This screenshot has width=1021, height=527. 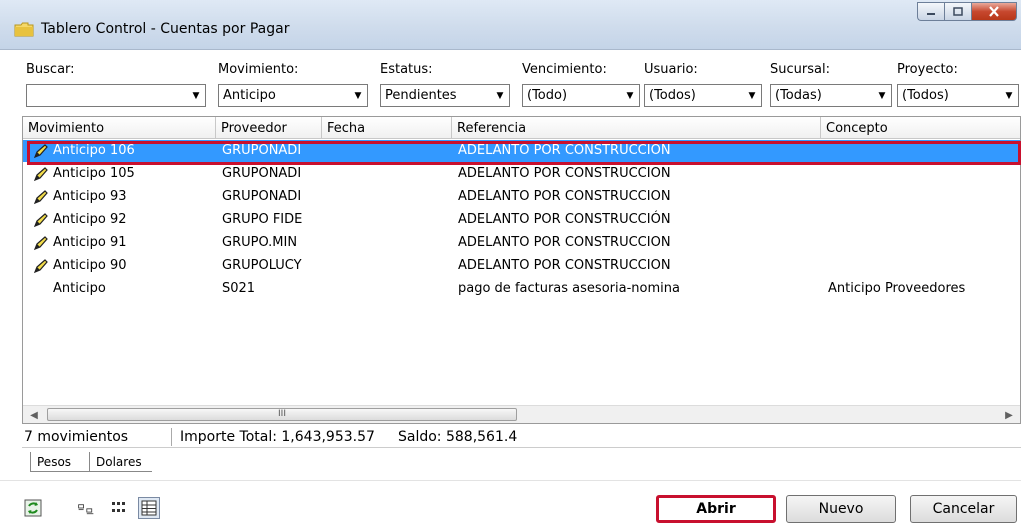 I want to click on scroll-thumb: III, so click(x=282, y=414).